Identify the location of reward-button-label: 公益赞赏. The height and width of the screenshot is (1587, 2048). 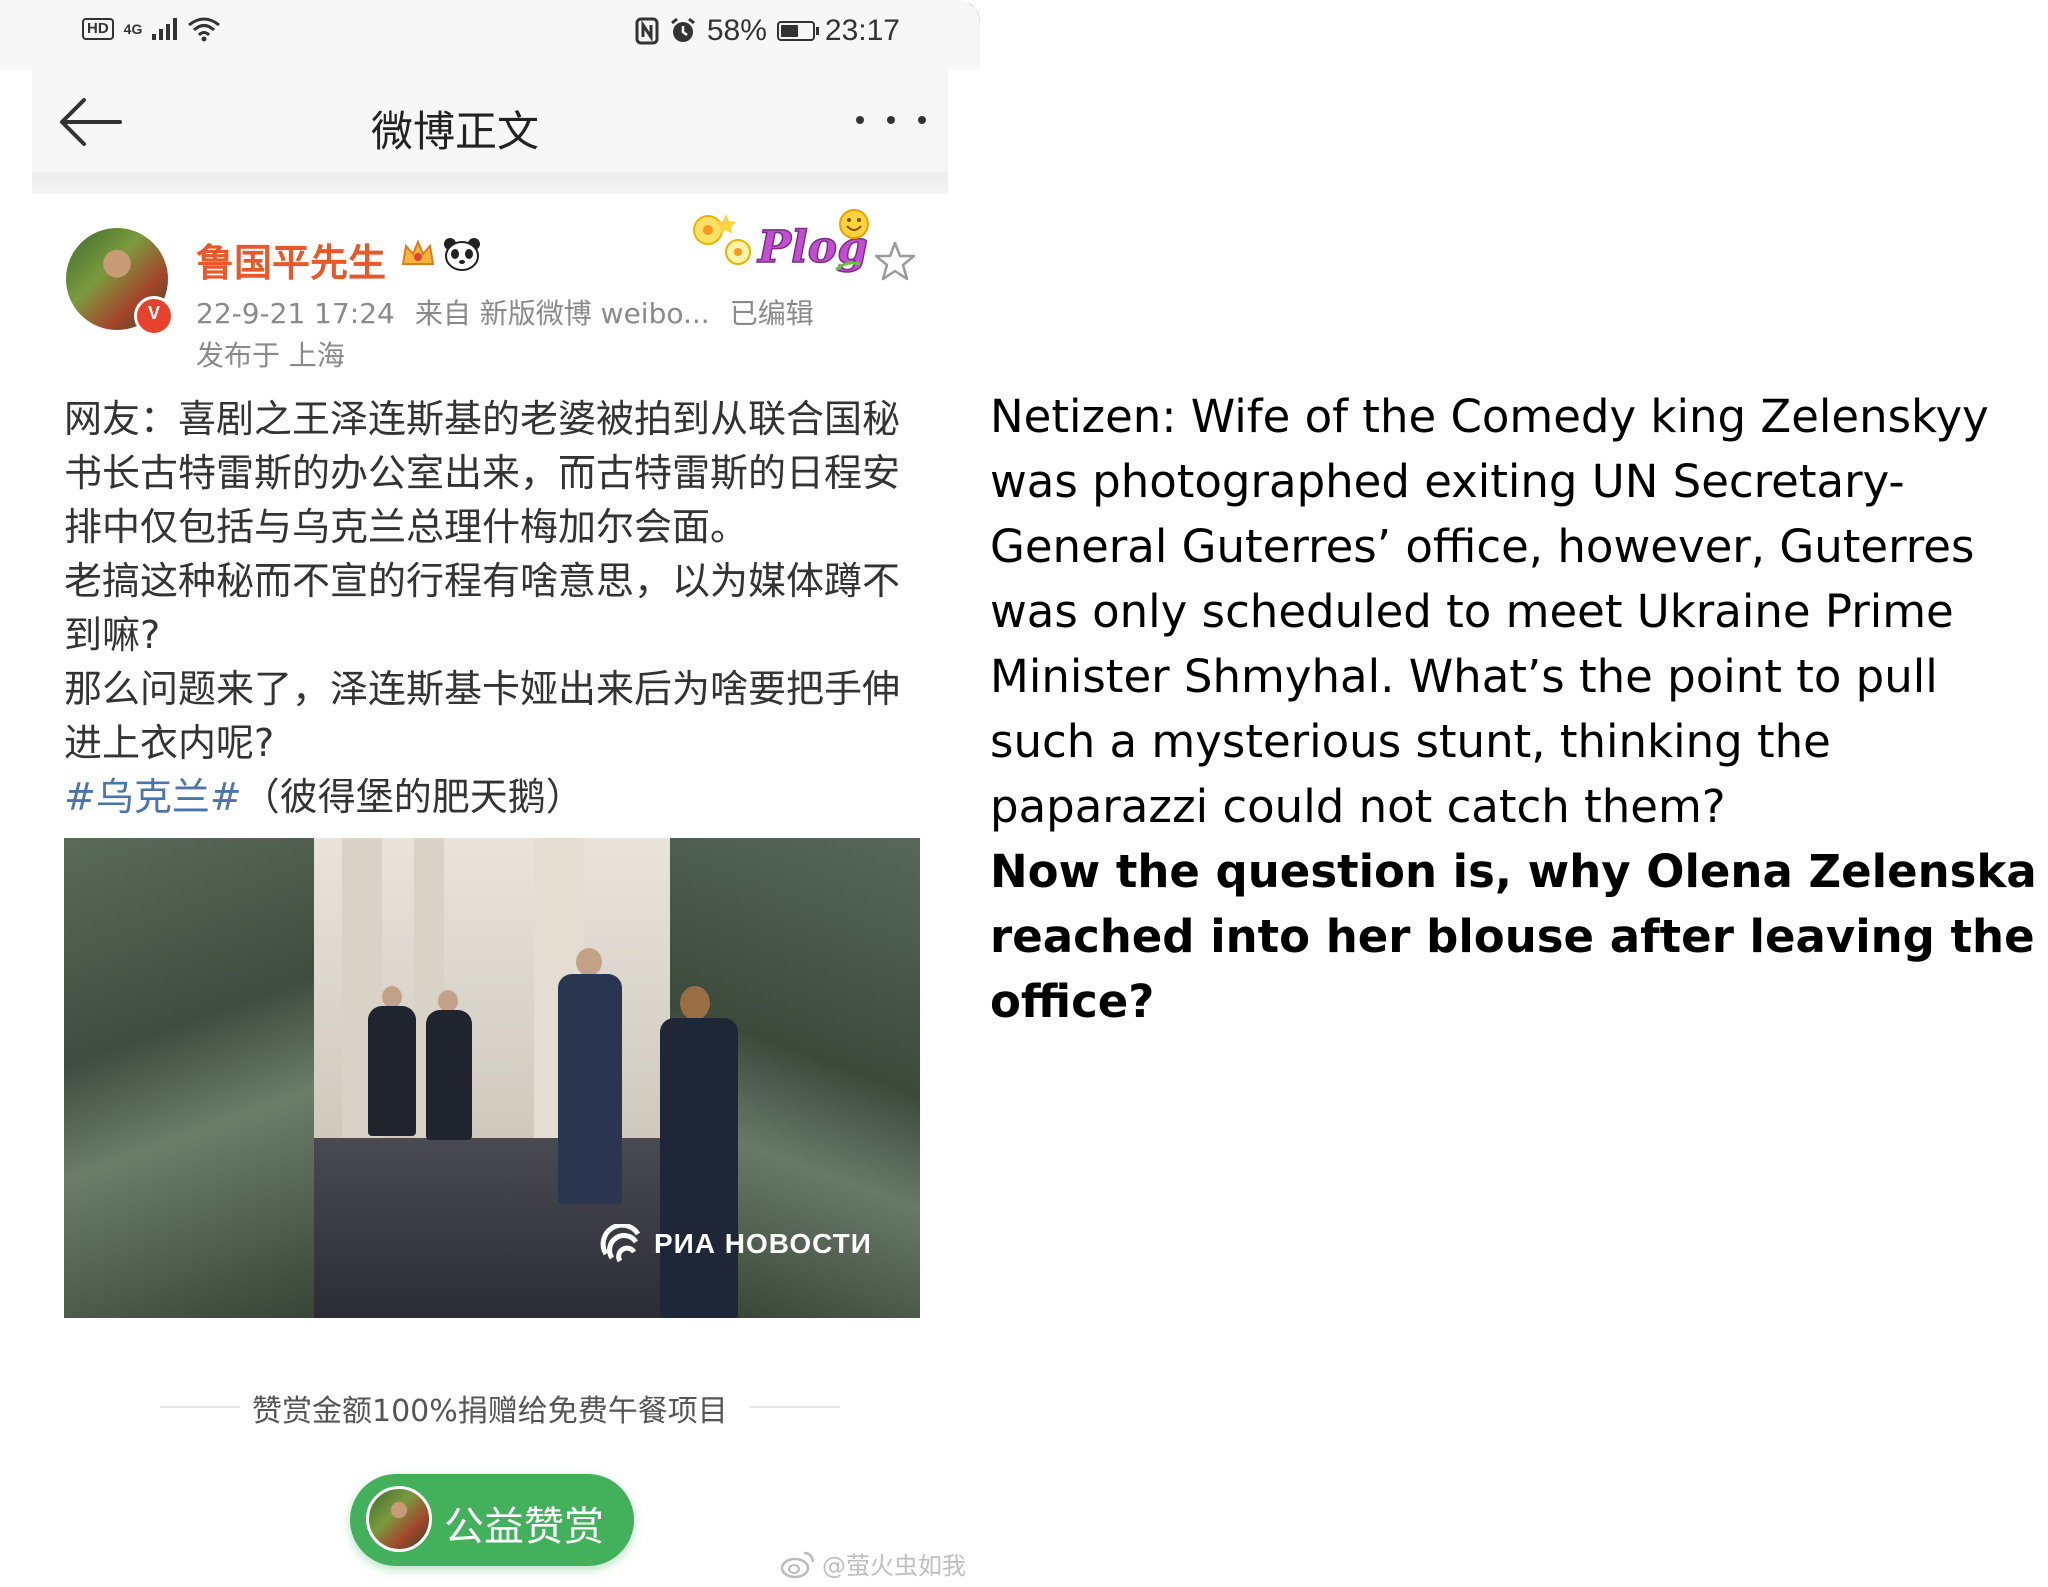
(524, 1527).